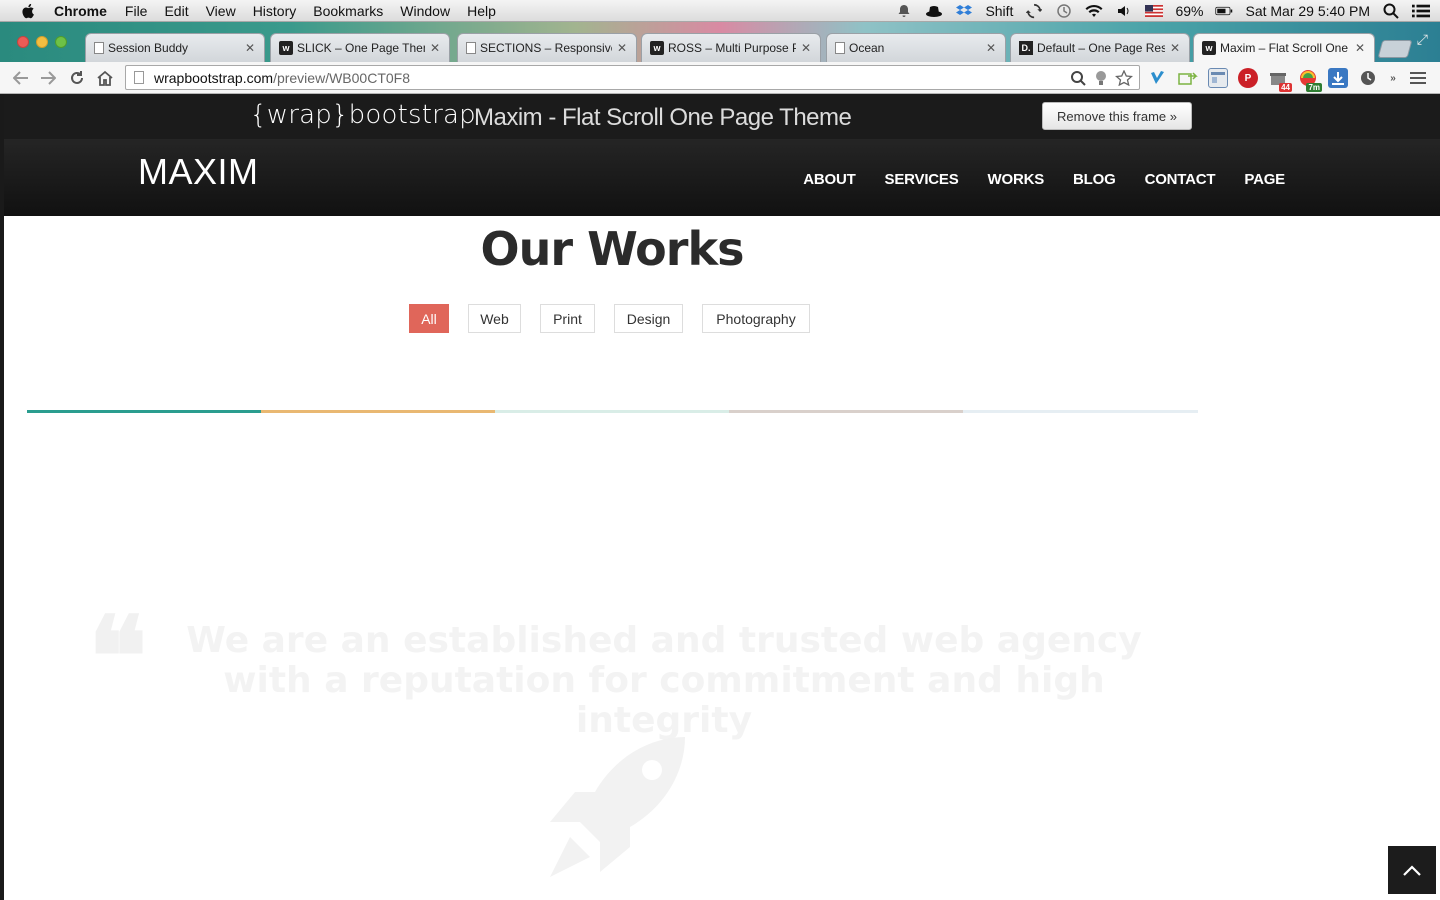  I want to click on zoom-search-icon, so click(1078, 79).